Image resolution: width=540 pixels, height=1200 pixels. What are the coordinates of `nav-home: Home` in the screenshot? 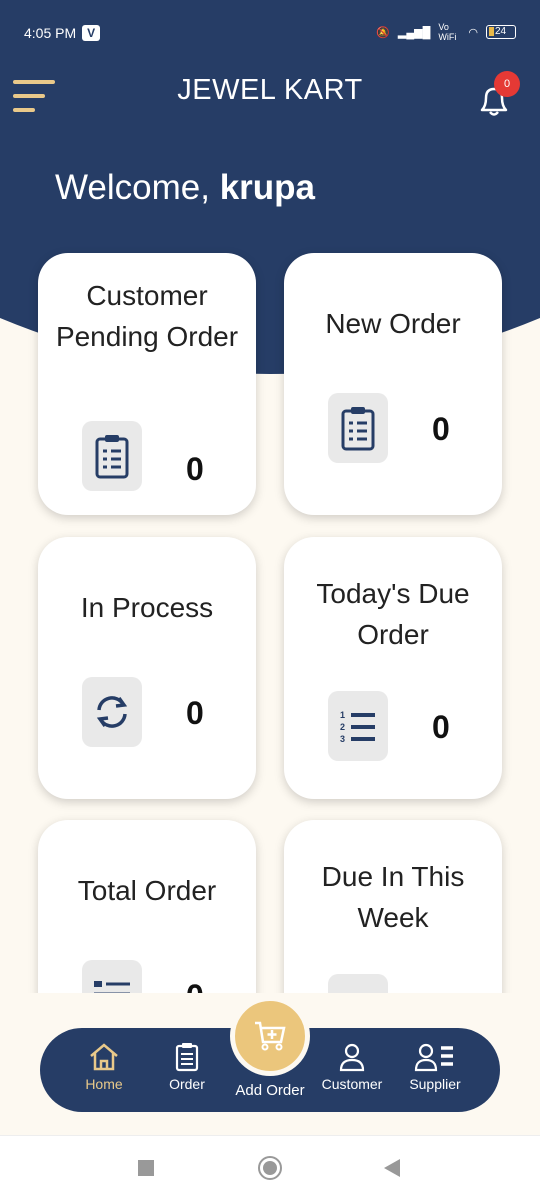 It's located at (104, 1067).